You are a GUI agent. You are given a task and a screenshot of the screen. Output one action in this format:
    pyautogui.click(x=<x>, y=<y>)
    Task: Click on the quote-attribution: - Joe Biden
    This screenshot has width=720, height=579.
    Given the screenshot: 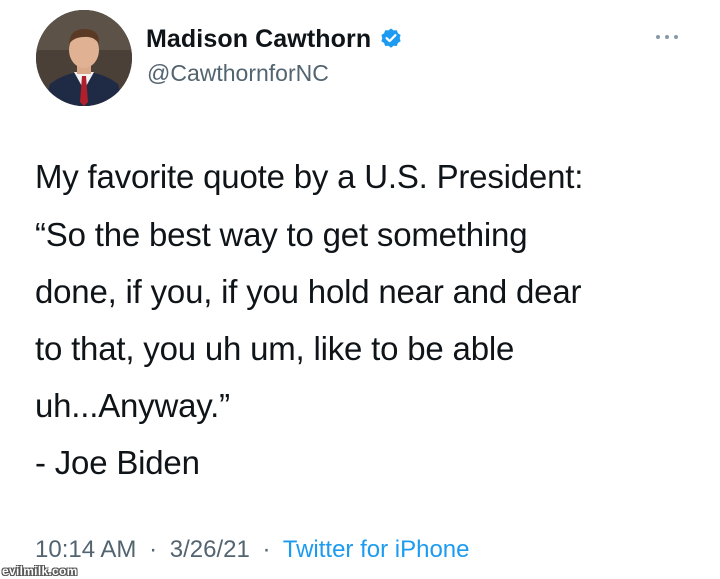 What is the action you would take?
    pyautogui.click(x=117, y=462)
    